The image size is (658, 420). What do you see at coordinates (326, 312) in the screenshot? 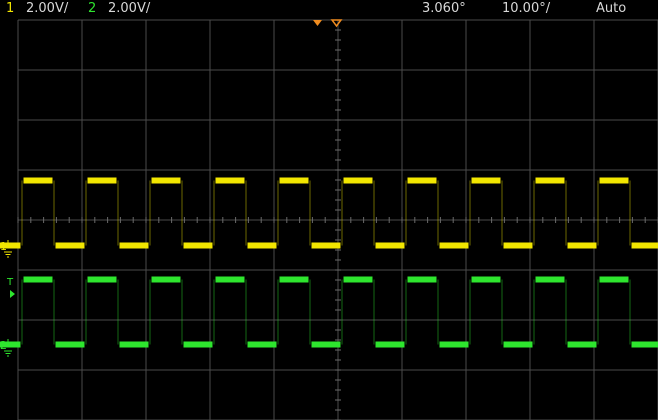
I see `ch2-edges` at bounding box center [326, 312].